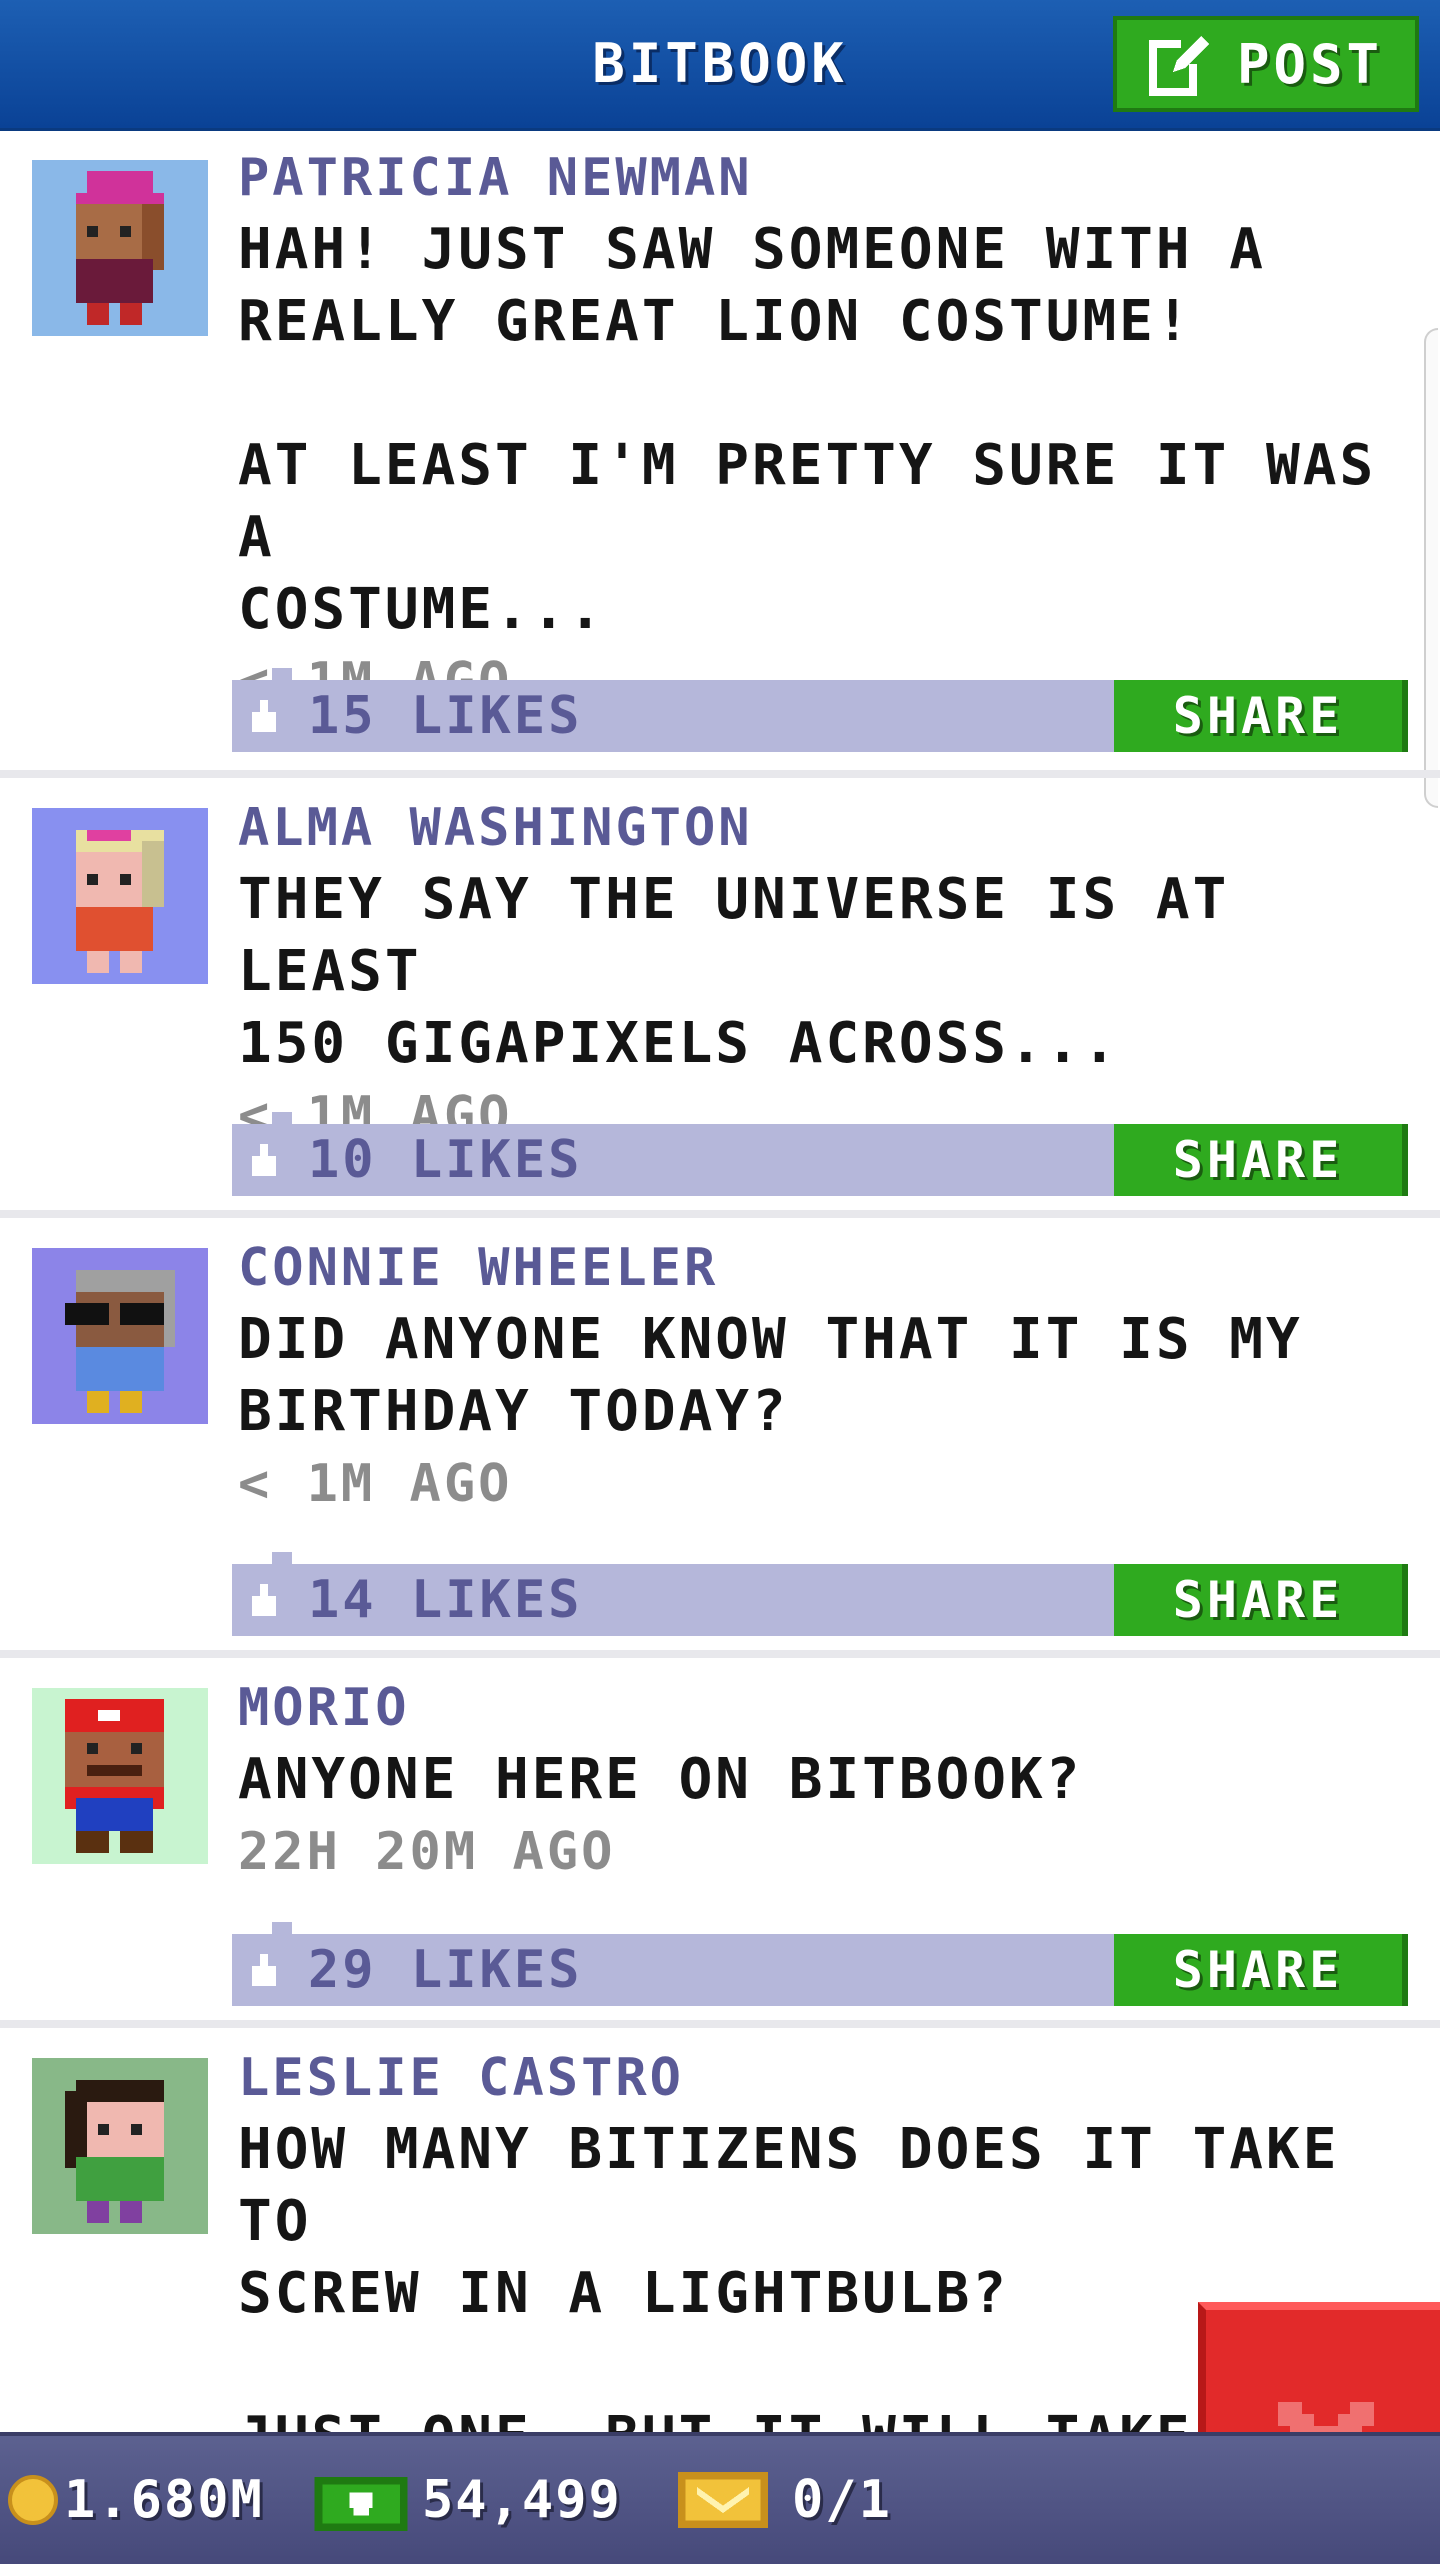 The height and width of the screenshot is (2564, 1440). What do you see at coordinates (820, 716) in the screenshot?
I see `like-bar: 15 LIKES SHARE` at bounding box center [820, 716].